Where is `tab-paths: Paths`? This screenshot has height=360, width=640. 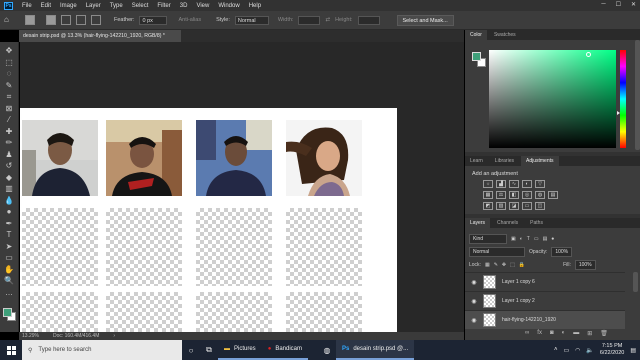 tab-paths: Paths is located at coordinates (536, 223).